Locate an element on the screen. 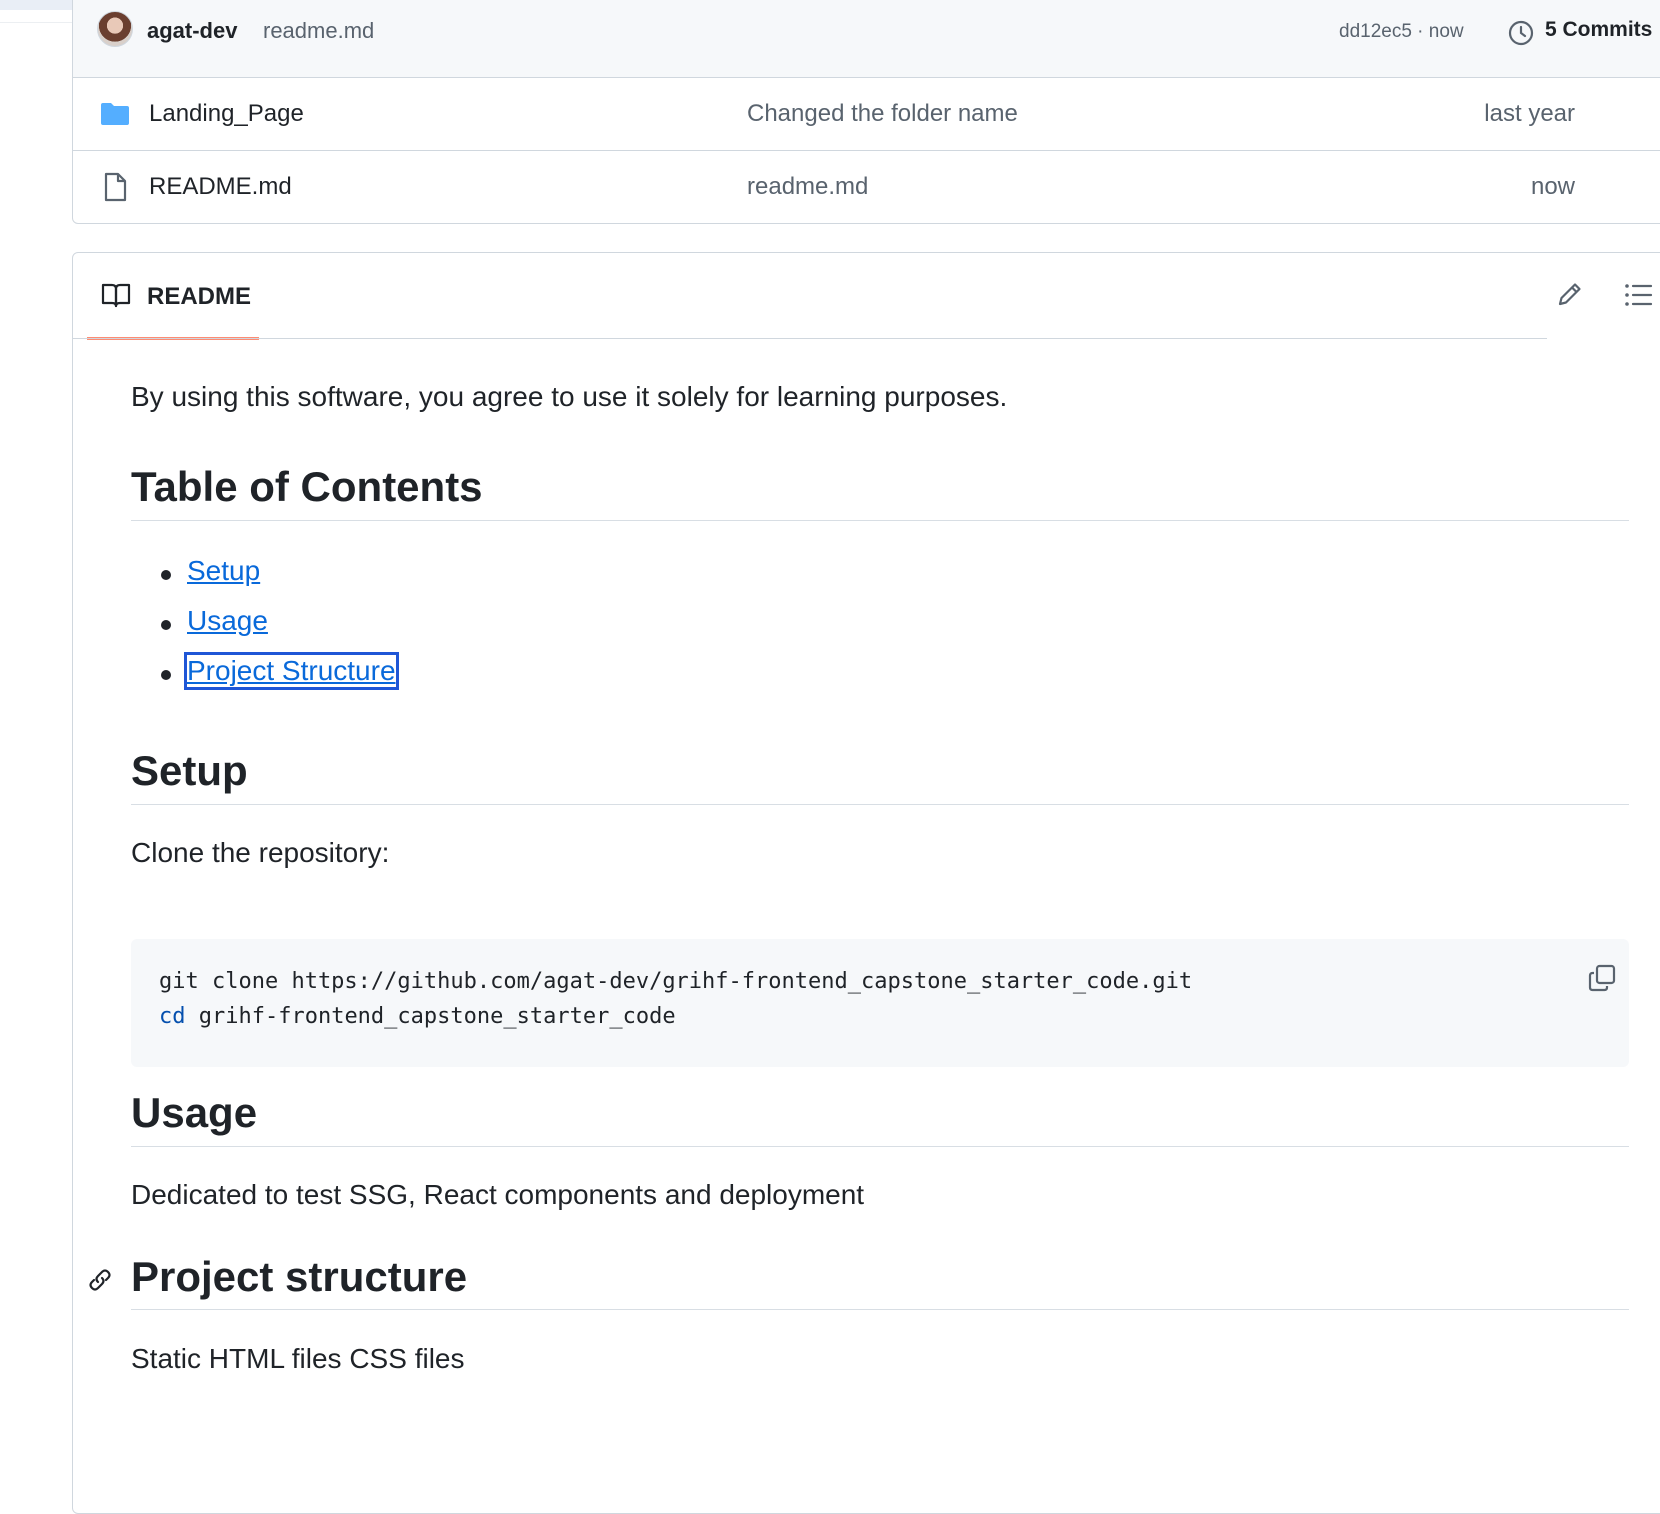 This screenshot has width=1660, height=1514. commits-count-link: 5 Commits is located at coordinates (1598, 30).